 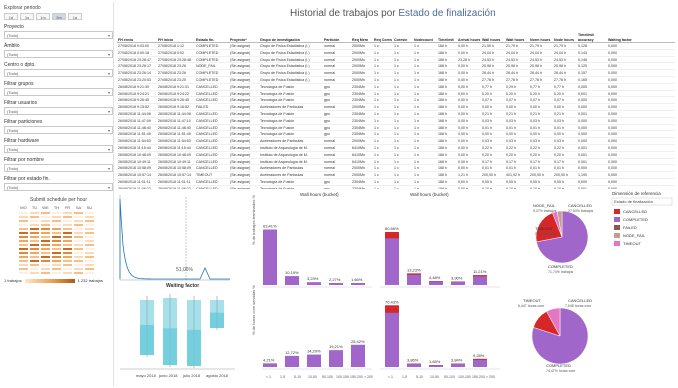 I want to click on period-button-1m: 1m, so click(x=43, y=16).